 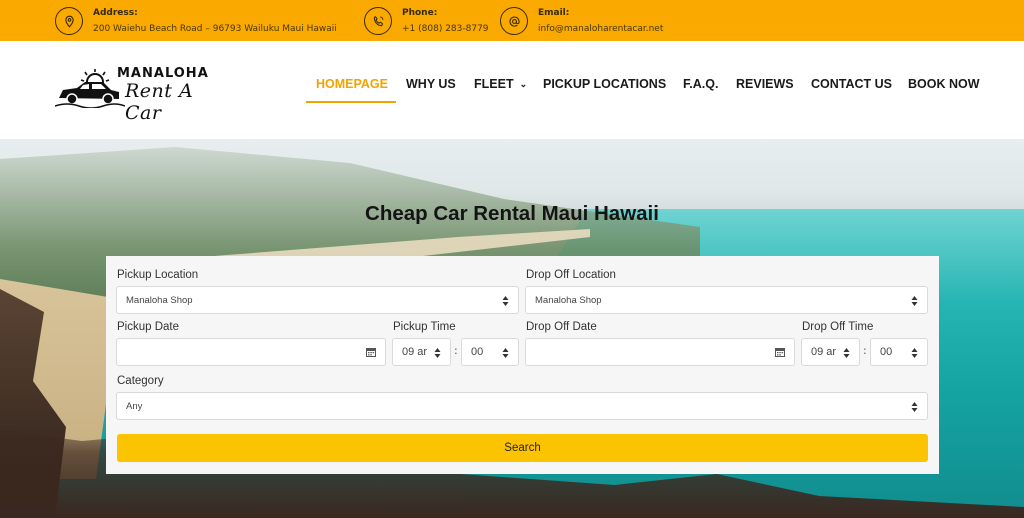 I want to click on phone-label: Phone:, so click(x=420, y=13).